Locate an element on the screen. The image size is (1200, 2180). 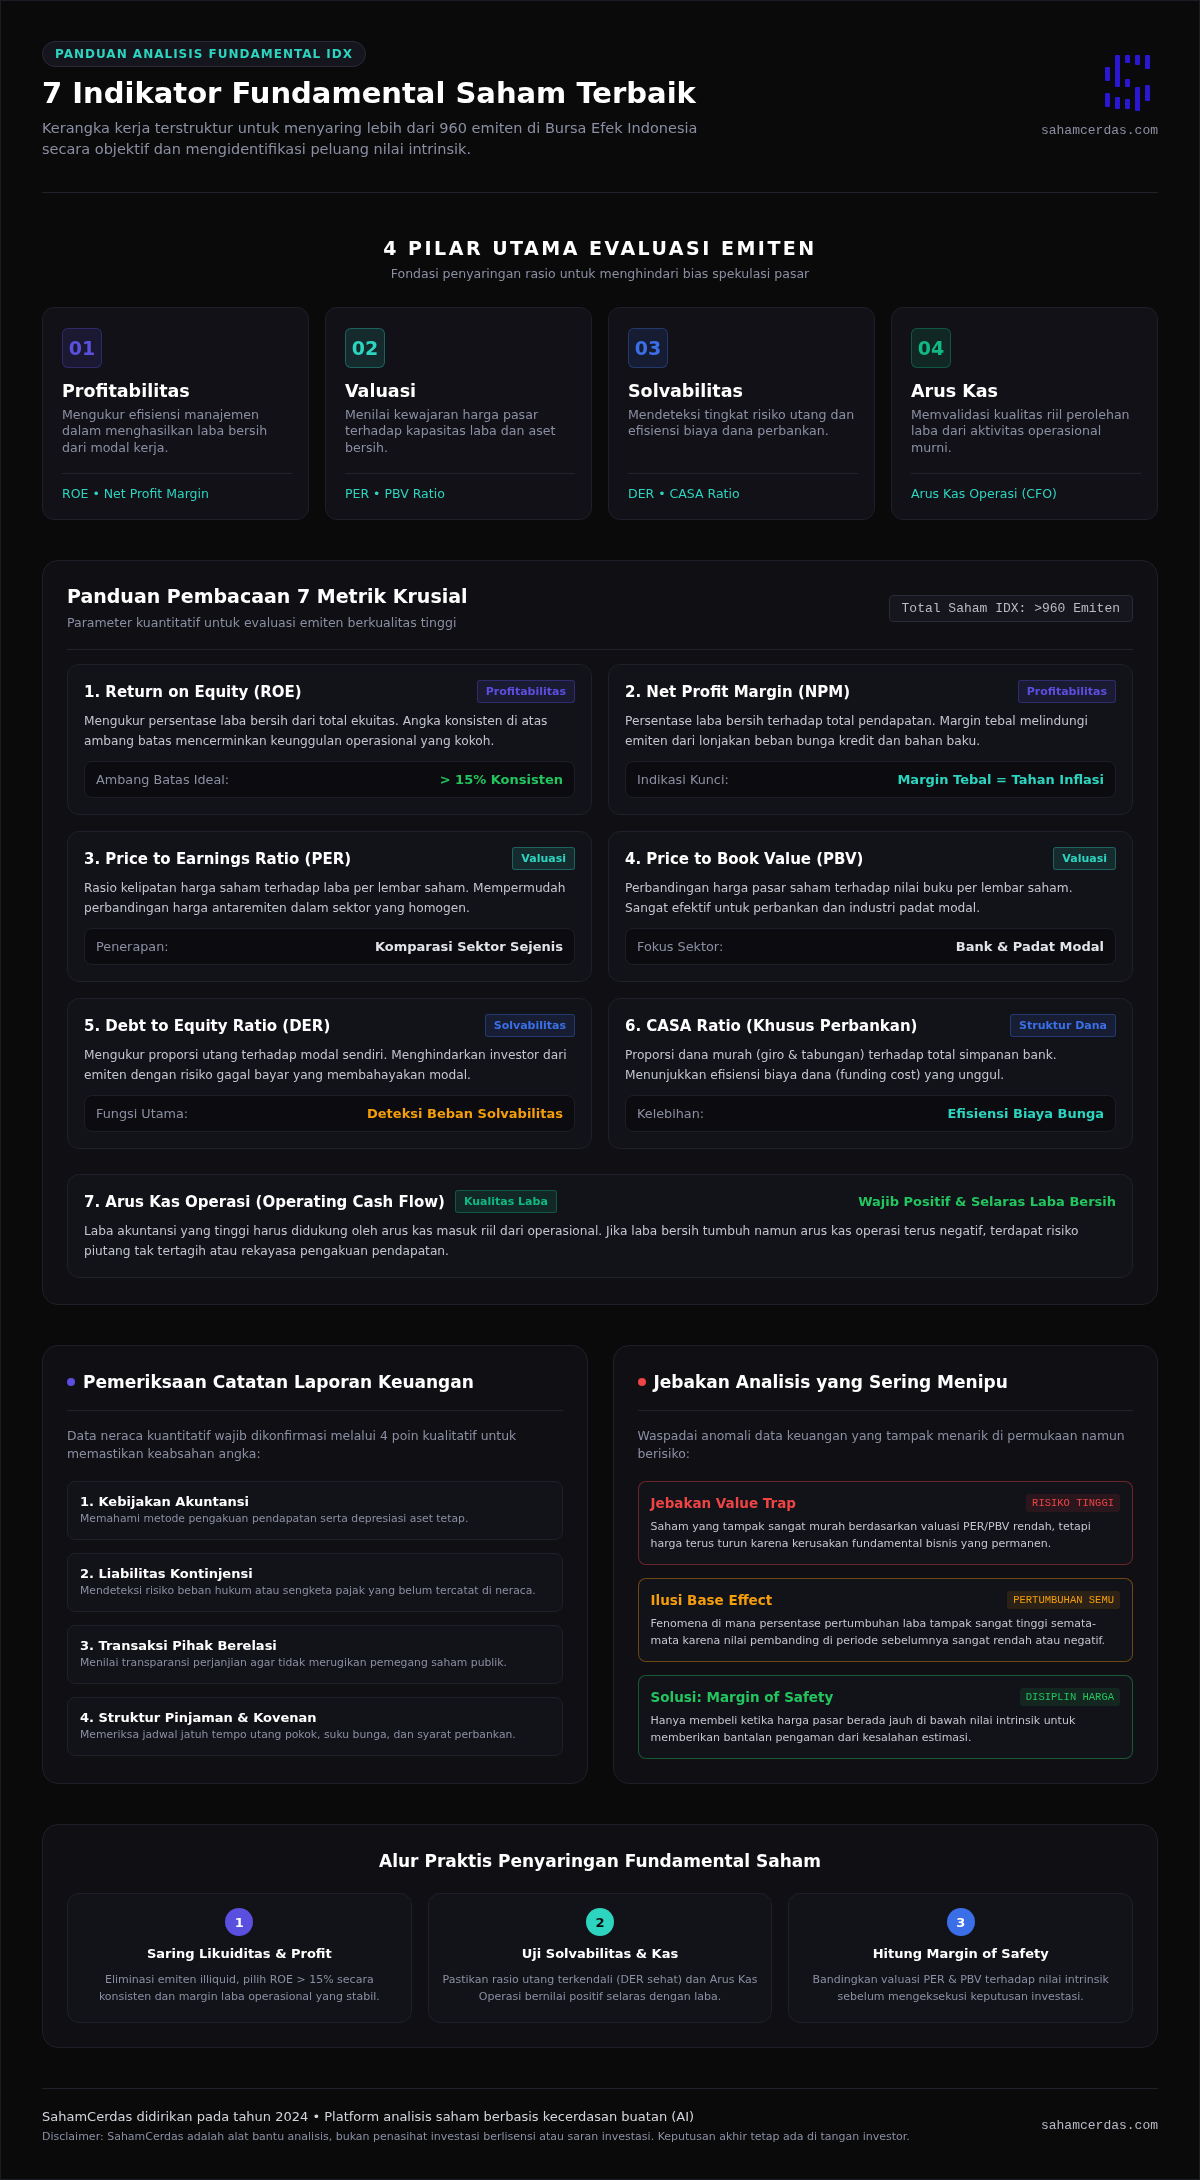
metric-title: 2. Net Profit Margin (NPM) is located at coordinates (738, 691).